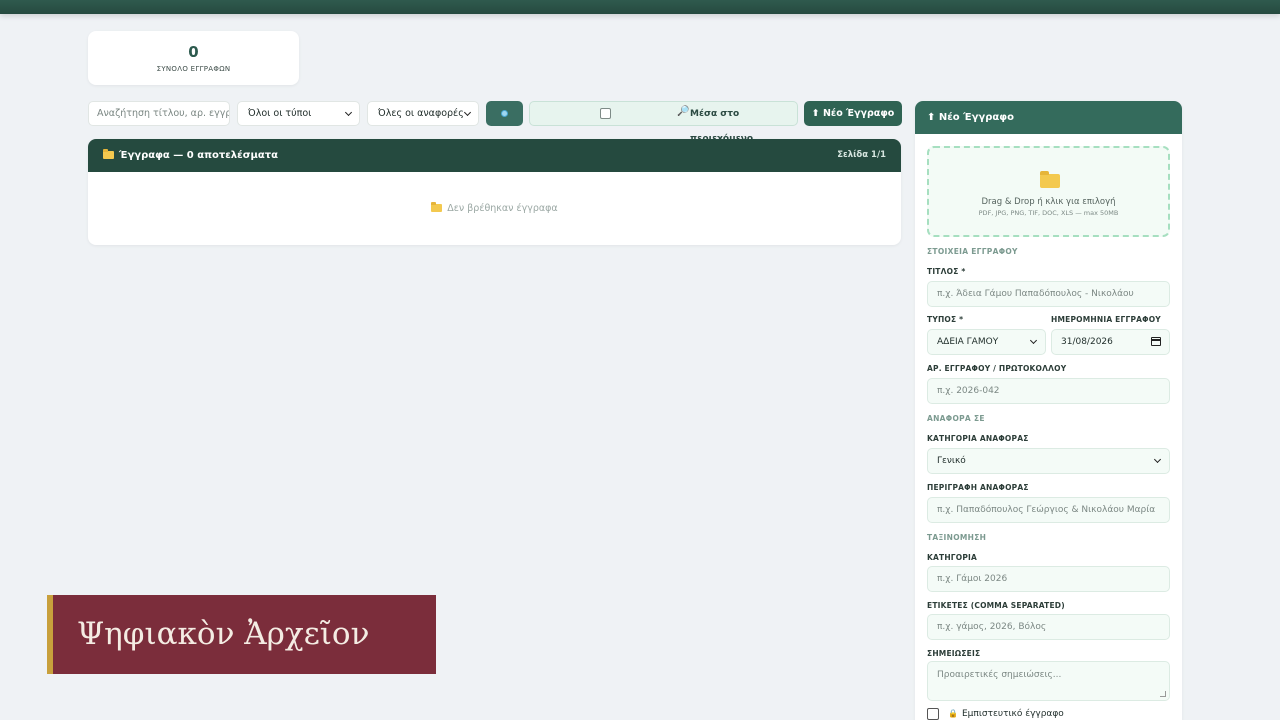  Describe the element at coordinates (605, 113) in the screenshot. I see `content-search-checkbox` at that location.